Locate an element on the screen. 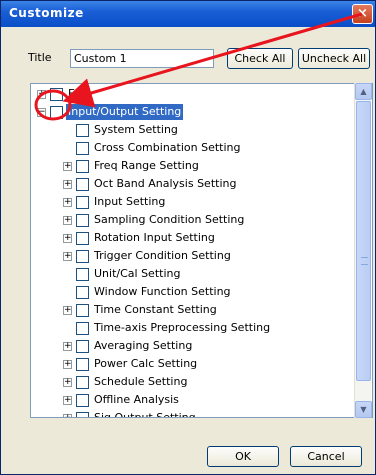 The height and width of the screenshot is (475, 376). tree-row: + Sampling Condition Setting is located at coordinates (193, 220).